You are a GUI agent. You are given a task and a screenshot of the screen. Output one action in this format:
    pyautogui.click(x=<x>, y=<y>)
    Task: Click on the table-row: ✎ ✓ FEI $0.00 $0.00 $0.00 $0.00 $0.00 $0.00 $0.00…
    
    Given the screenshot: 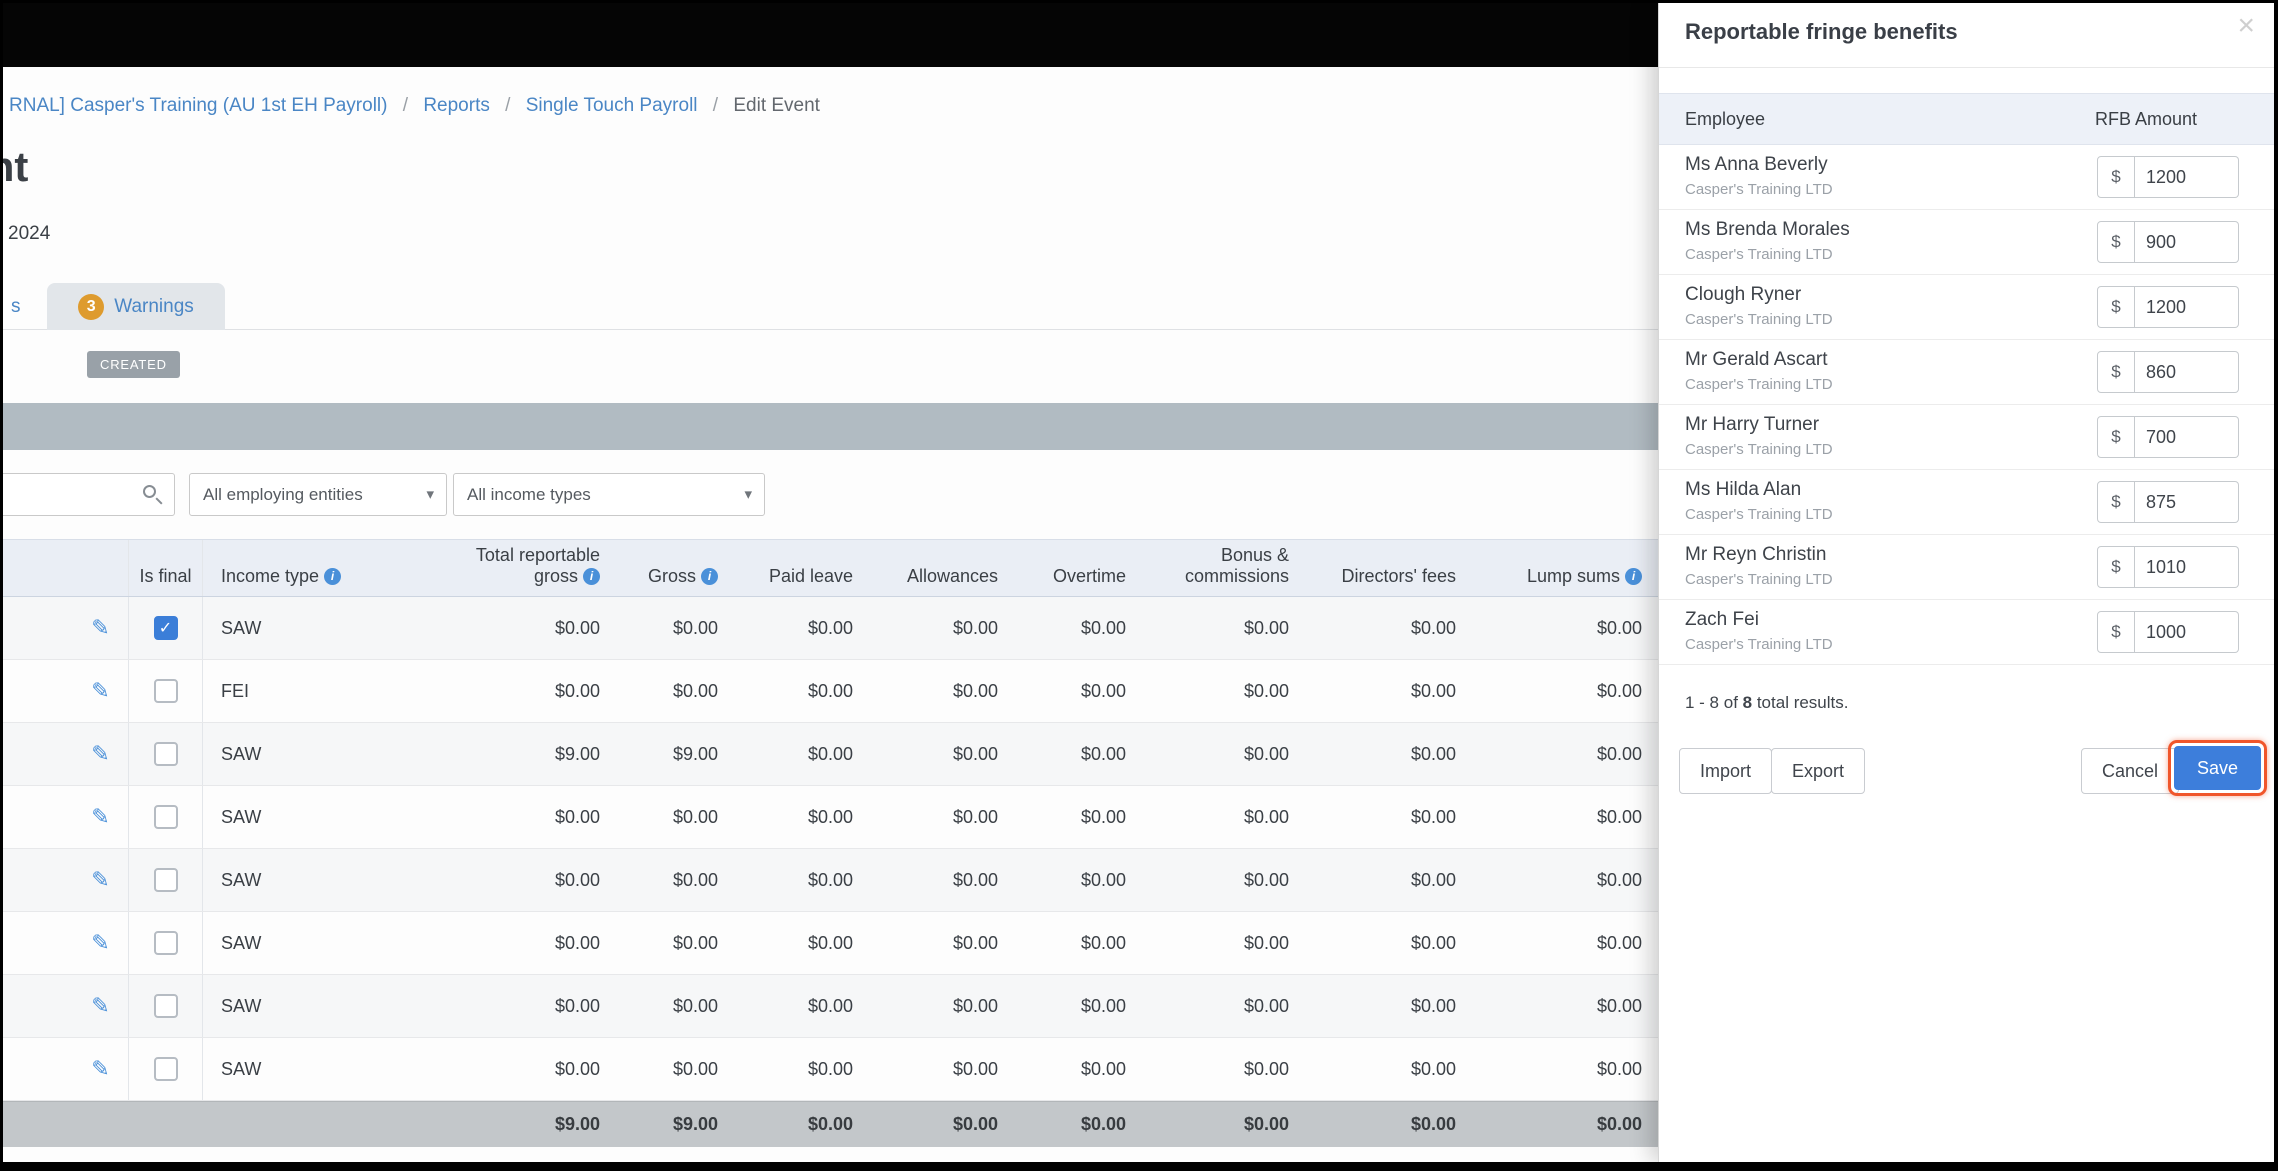 What is the action you would take?
    pyautogui.click(x=830, y=691)
    